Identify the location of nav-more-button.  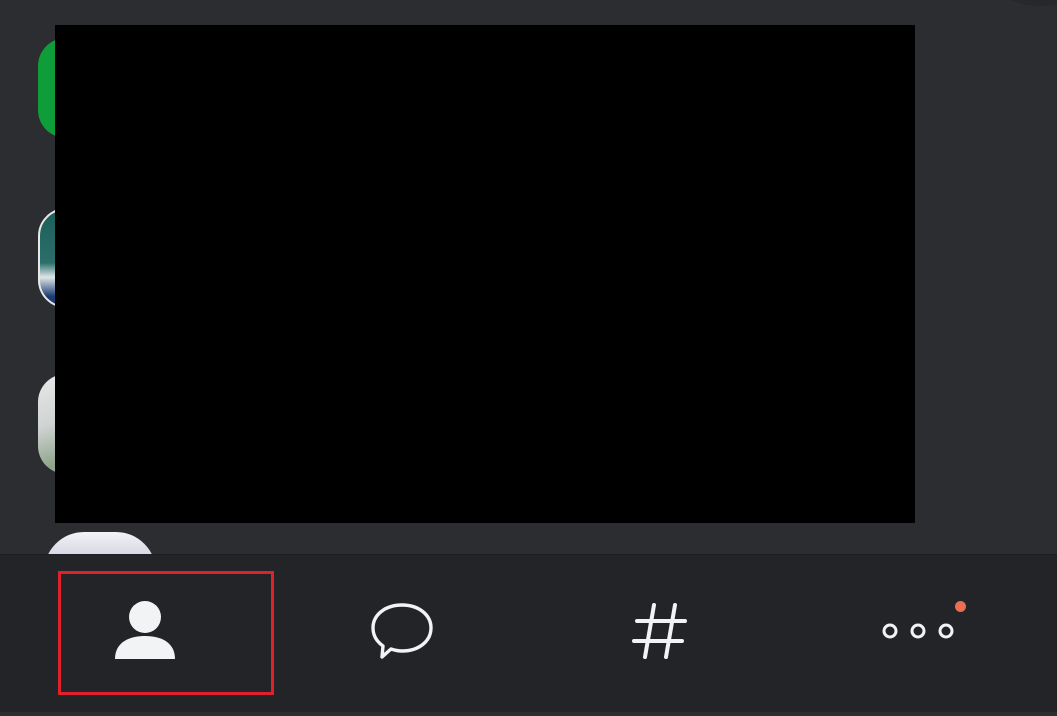
(918, 631).